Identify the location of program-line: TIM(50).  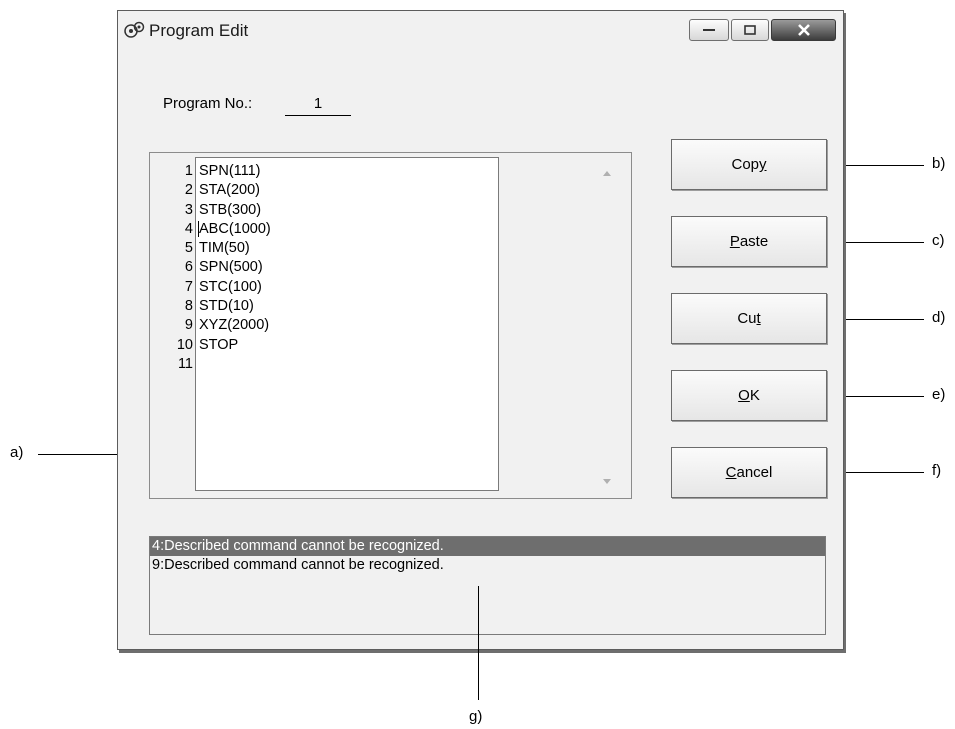
(235, 248).